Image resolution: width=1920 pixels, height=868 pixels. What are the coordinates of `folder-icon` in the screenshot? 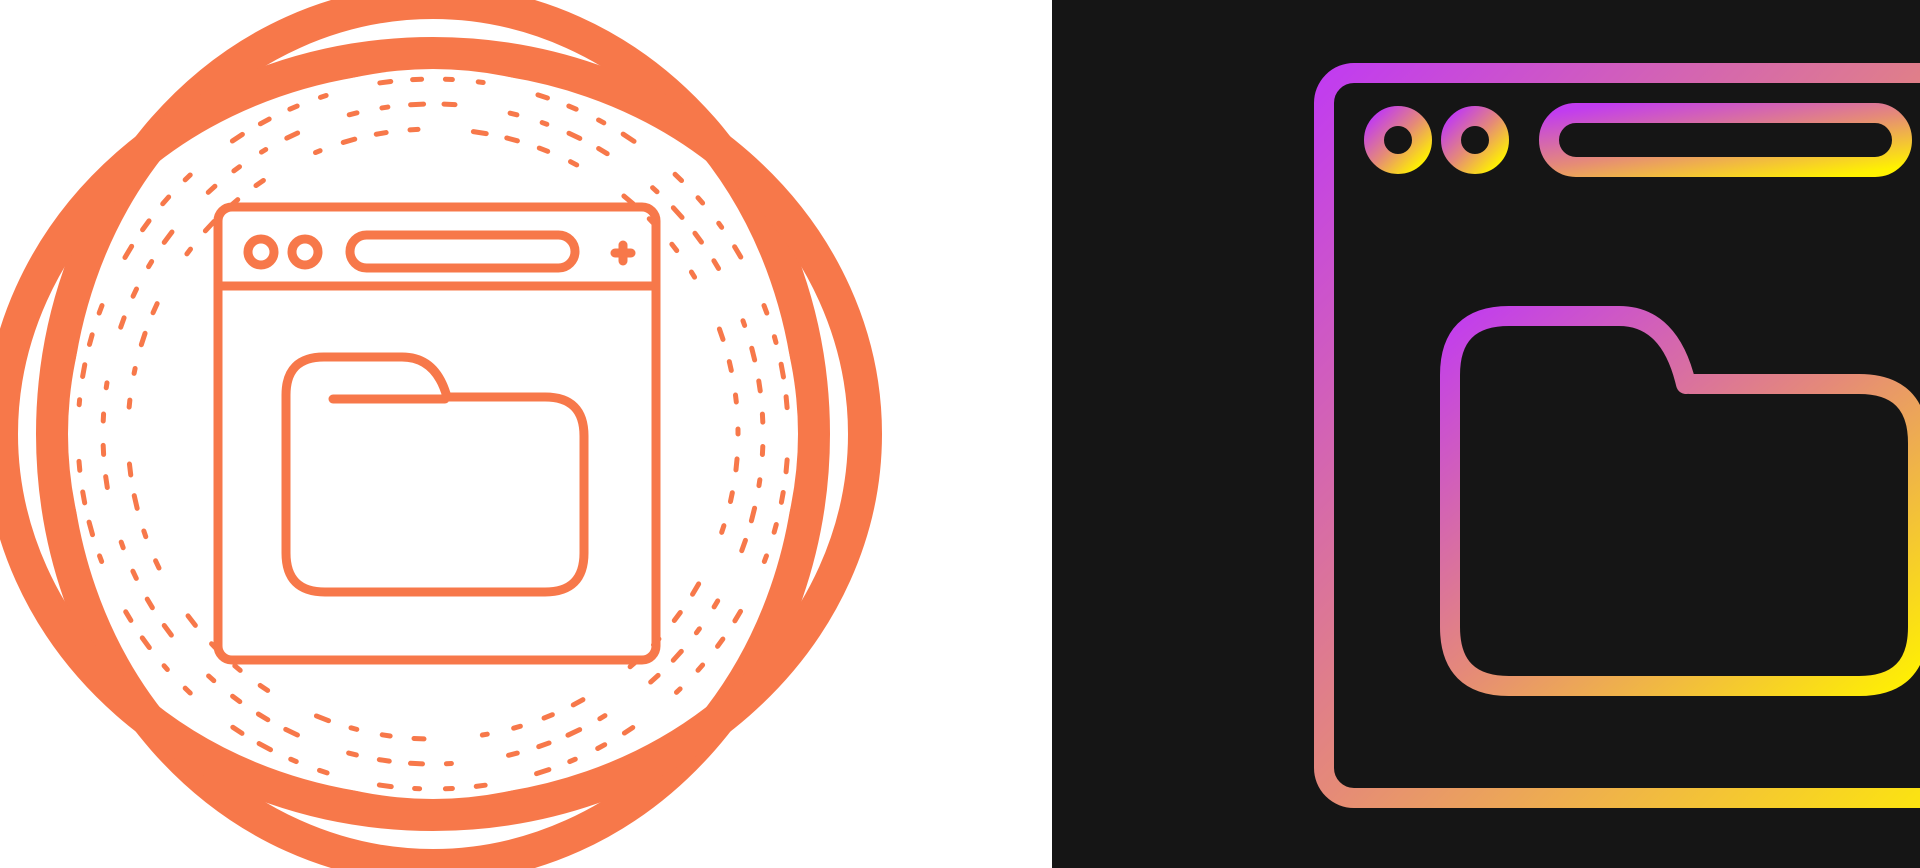 It's located at (1680, 501).